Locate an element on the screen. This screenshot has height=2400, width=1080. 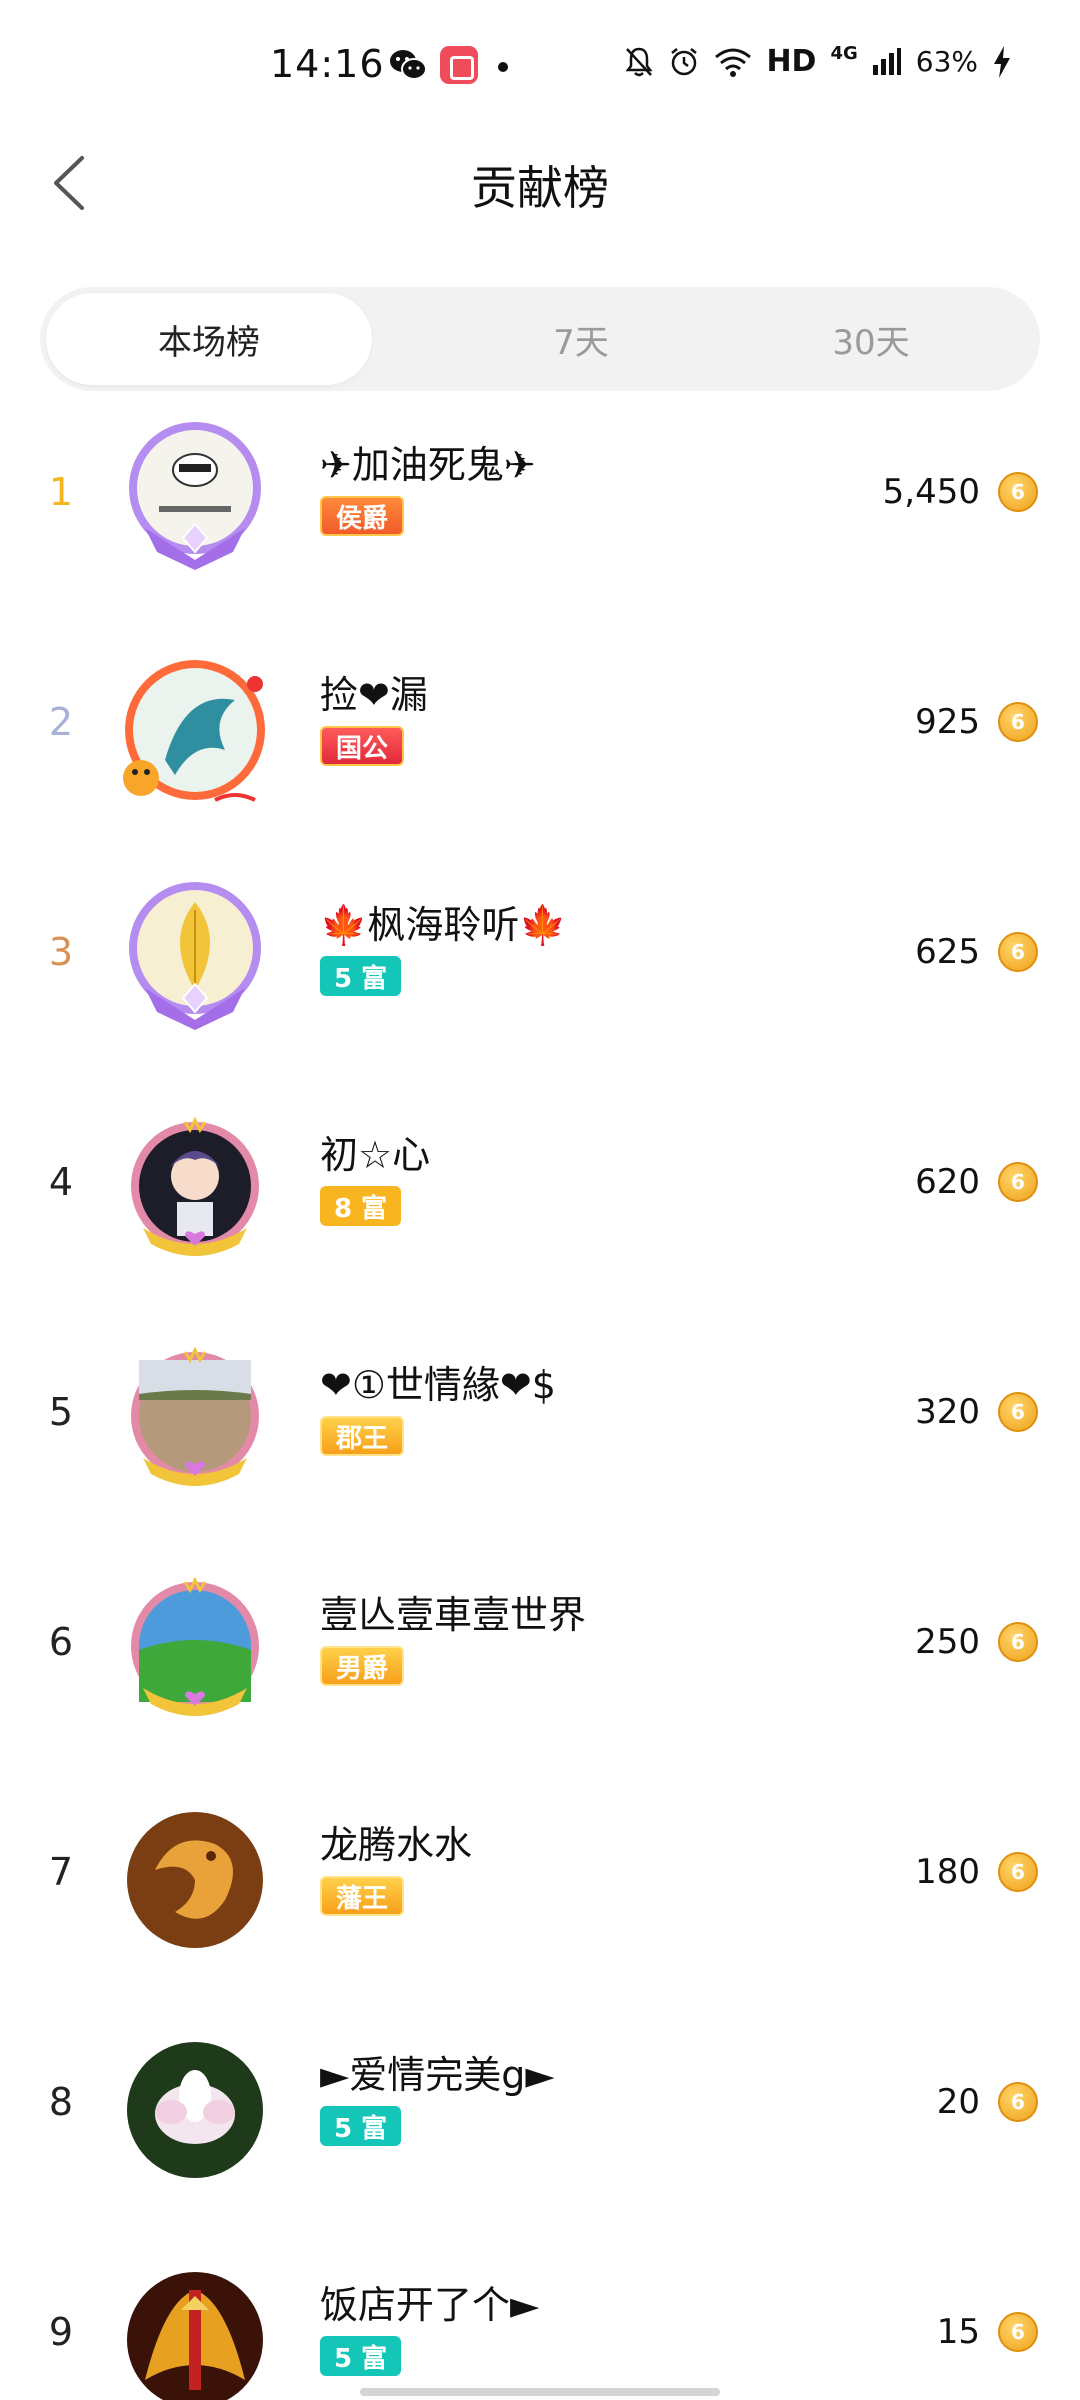
user-name: 龙腾水水 is located at coordinates (396, 1845).